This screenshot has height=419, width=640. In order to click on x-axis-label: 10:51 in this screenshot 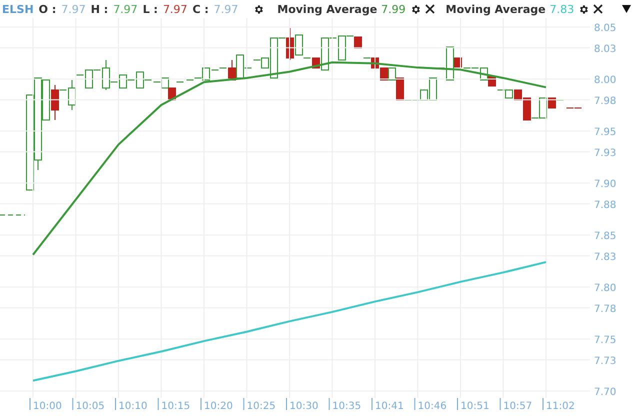, I will do `click(475, 406)`.